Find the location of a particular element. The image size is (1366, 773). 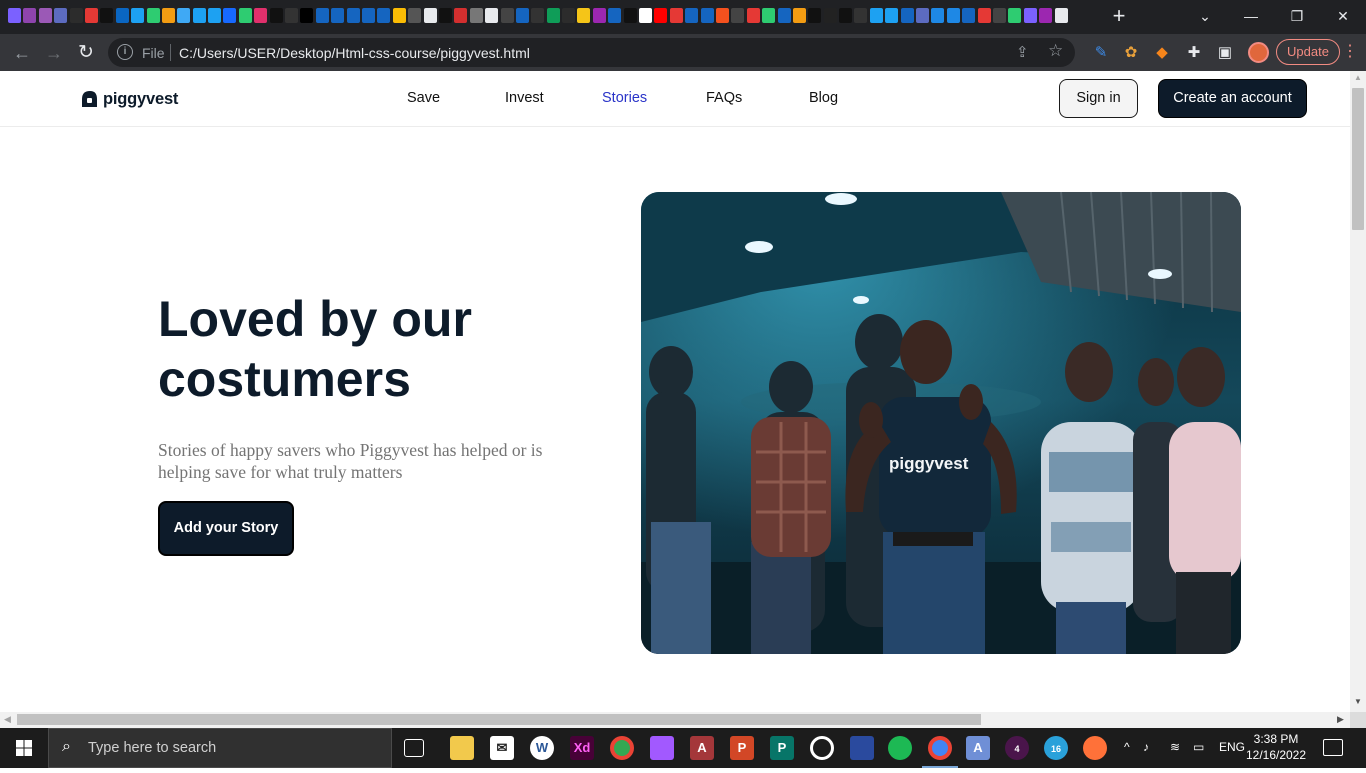

close-window-icon: ✕ is located at coordinates (1343, 17).